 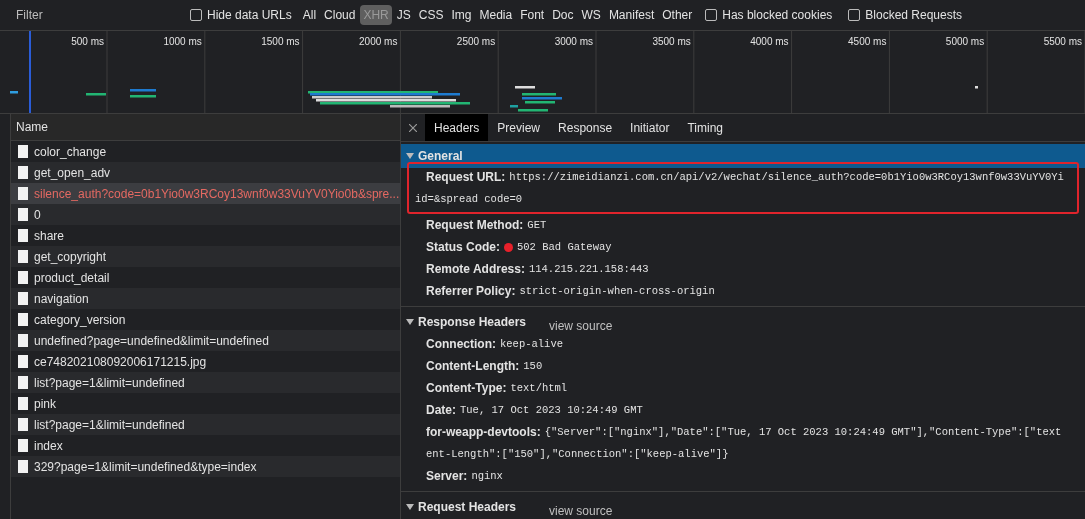 What do you see at coordinates (617, 291) in the screenshot?
I see `header-value: strict-origin-when-cross-origin` at bounding box center [617, 291].